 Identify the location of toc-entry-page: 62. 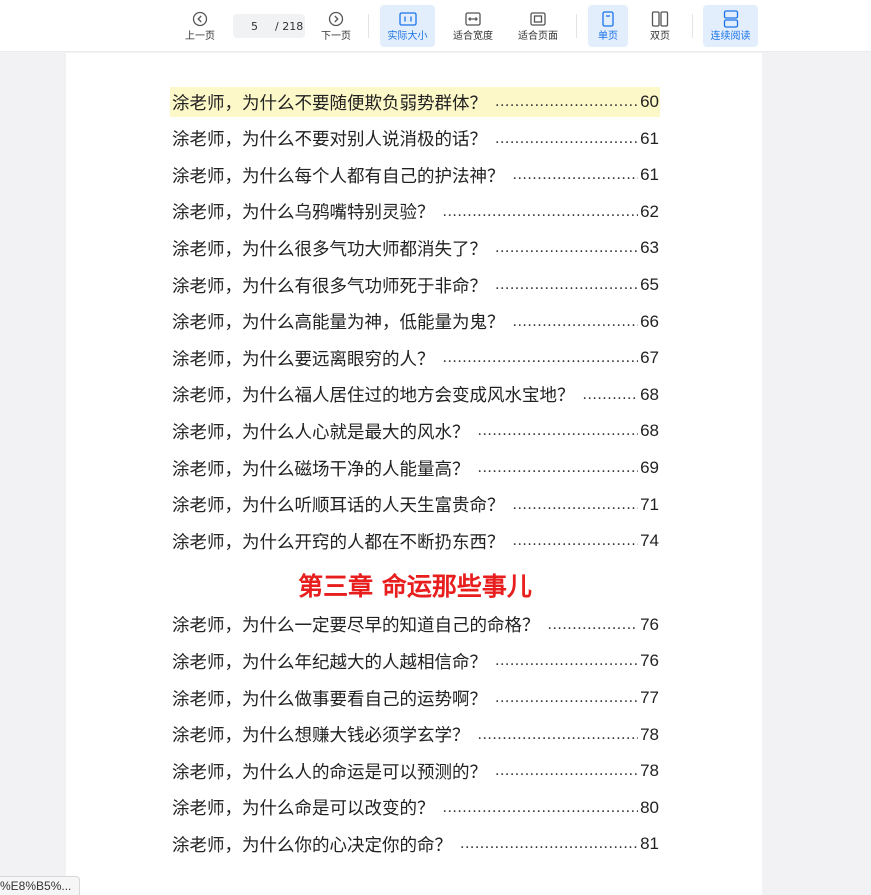
(649, 211).